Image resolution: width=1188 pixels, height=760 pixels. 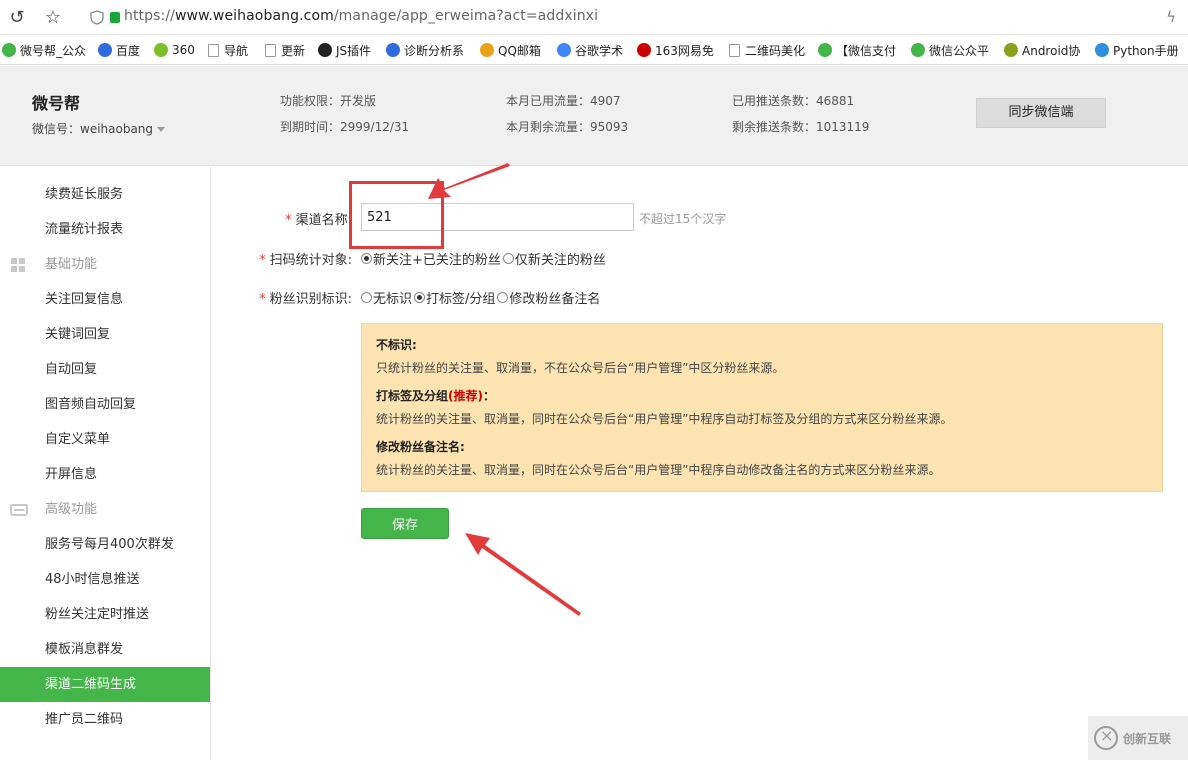 I want to click on bookmark-item: 360, so click(x=174, y=50).